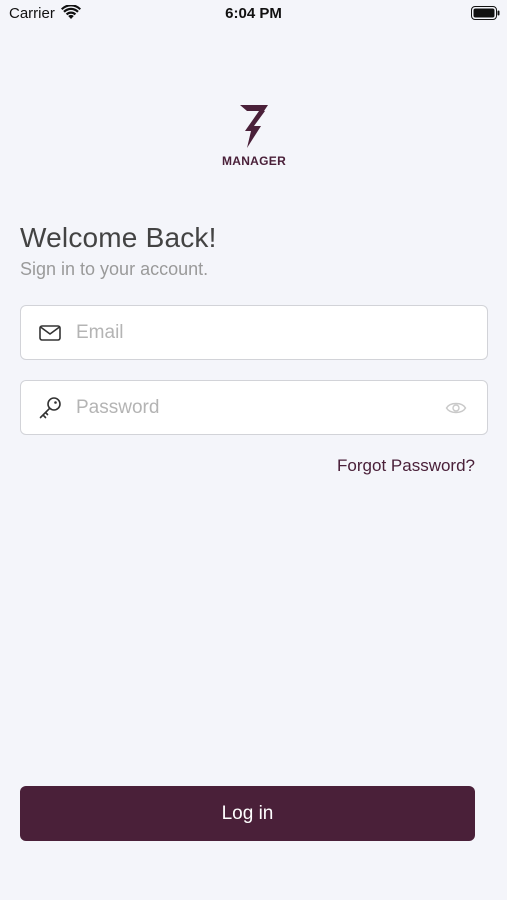  I want to click on password-field, so click(254, 407).